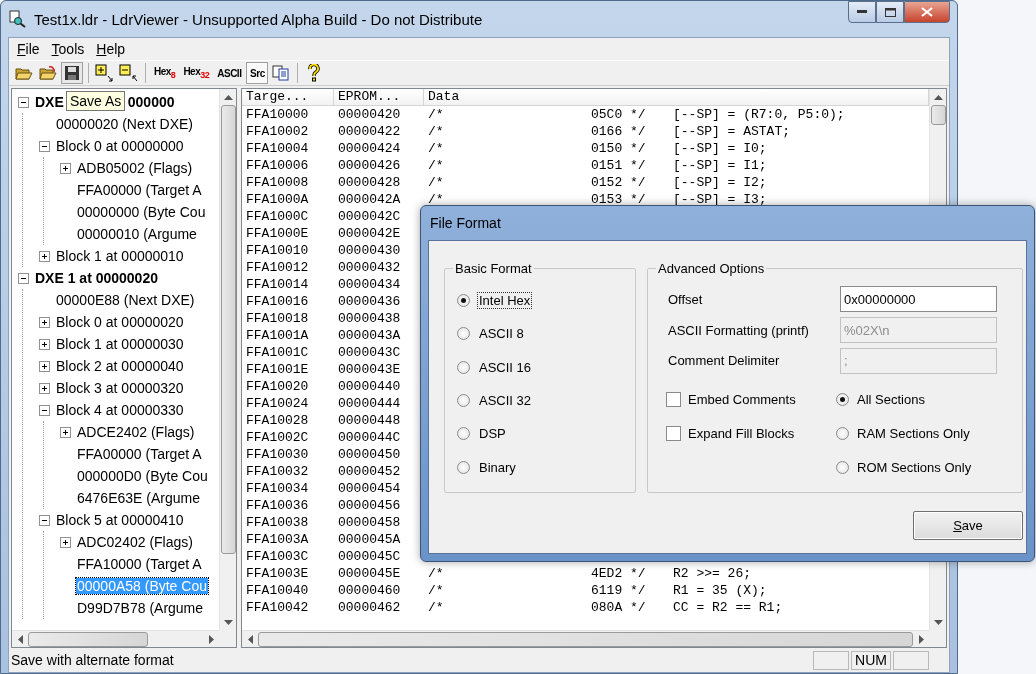 The image size is (1036, 674). Describe the element at coordinates (196, 73) in the screenshot. I see `format-button: Hex$_{32}$` at that location.